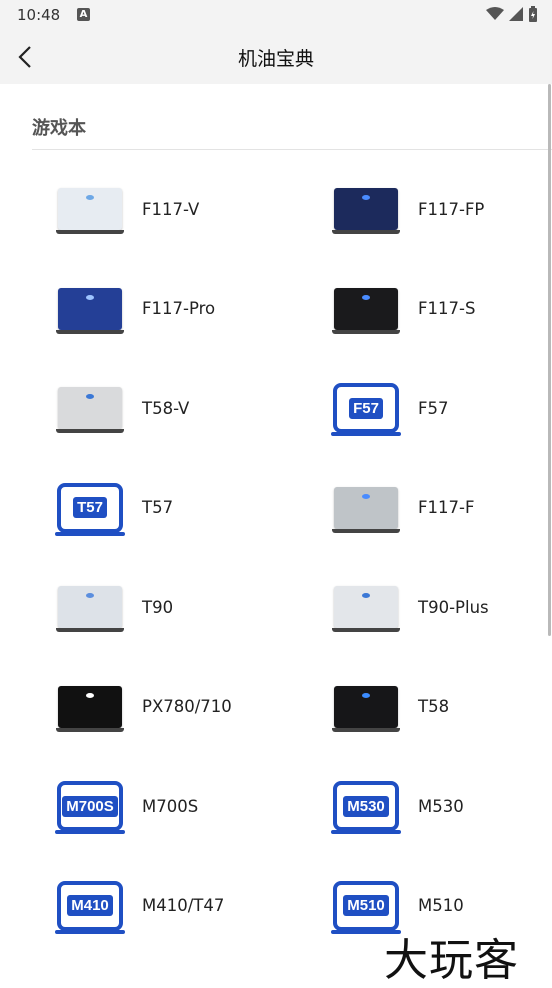 This screenshot has height=988, width=552. I want to click on model-badge-icon: M700S, so click(90, 807).